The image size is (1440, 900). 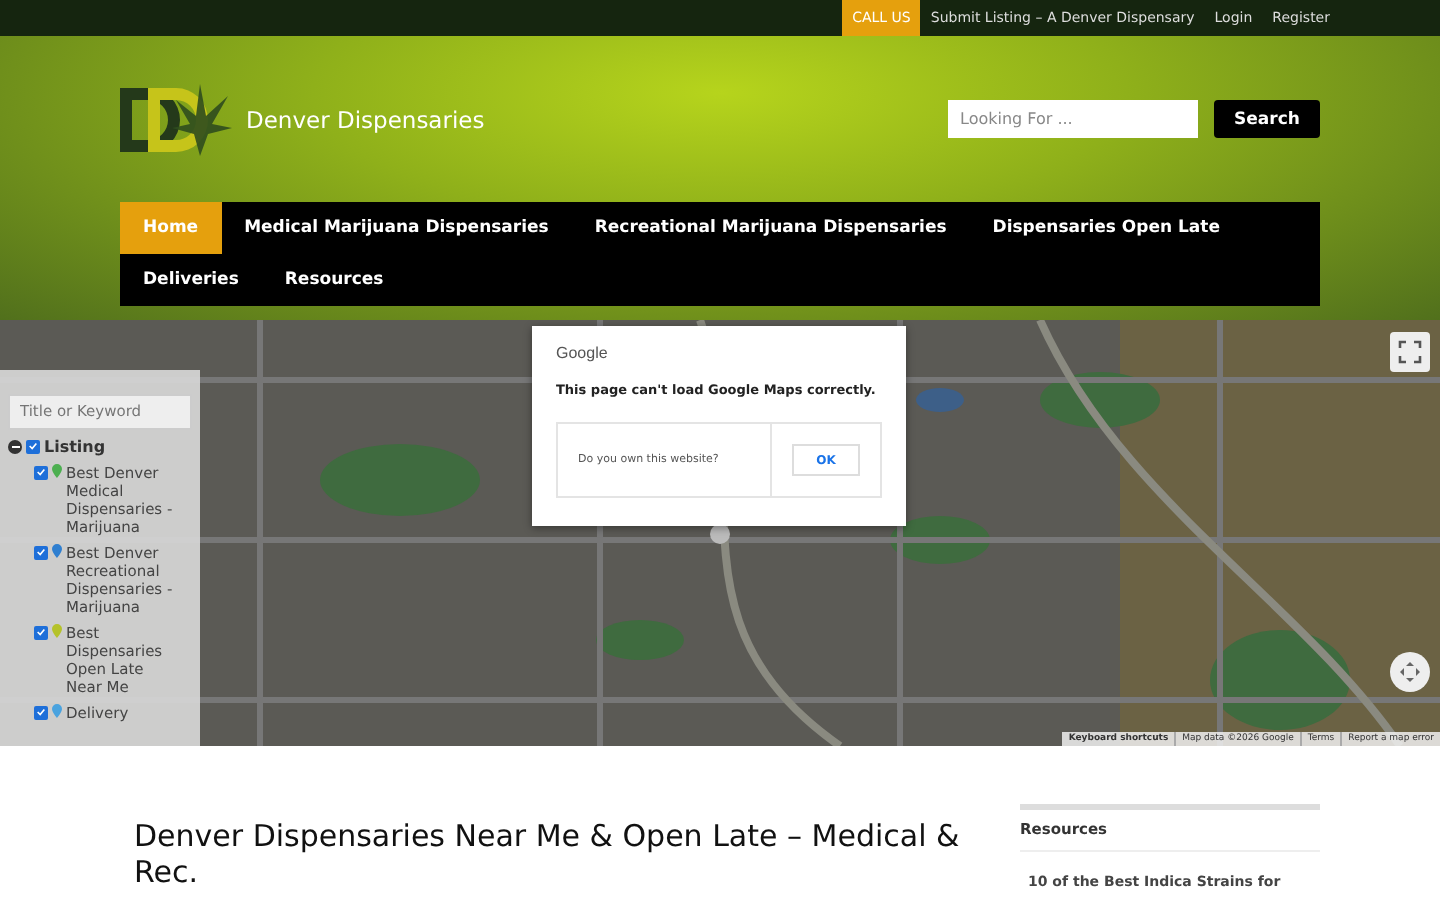 What do you see at coordinates (1267, 119) in the screenshot?
I see `search-button: Search` at bounding box center [1267, 119].